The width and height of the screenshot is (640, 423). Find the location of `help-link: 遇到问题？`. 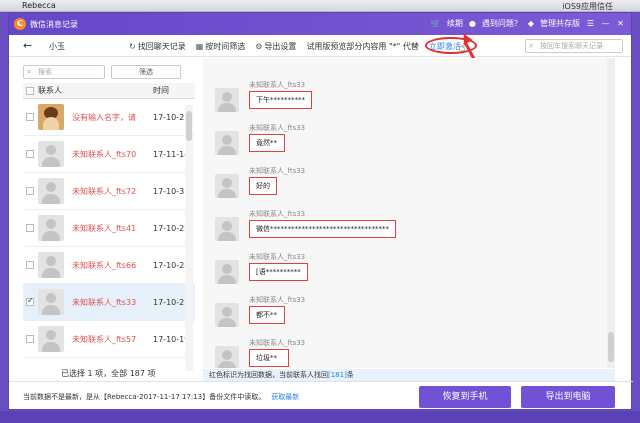

help-link: 遇到问题？ is located at coordinates (502, 23).